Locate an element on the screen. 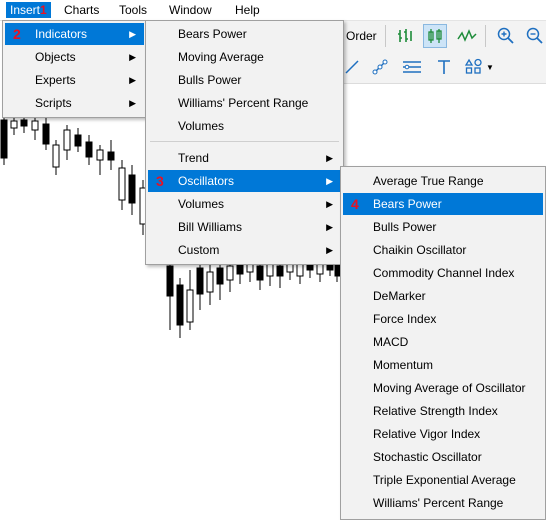 The height and width of the screenshot is (520, 546). menu-item-label: DeMarker is located at coordinates (399, 296).